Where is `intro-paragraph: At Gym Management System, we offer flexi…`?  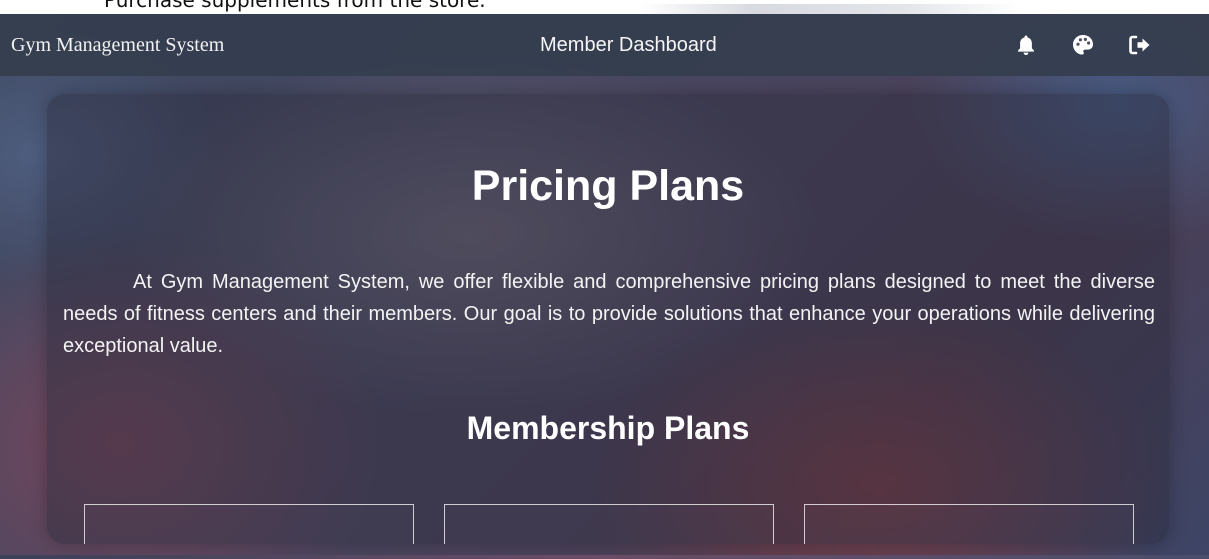
intro-paragraph: At Gym Management System, we offer flexi… is located at coordinates (609, 314).